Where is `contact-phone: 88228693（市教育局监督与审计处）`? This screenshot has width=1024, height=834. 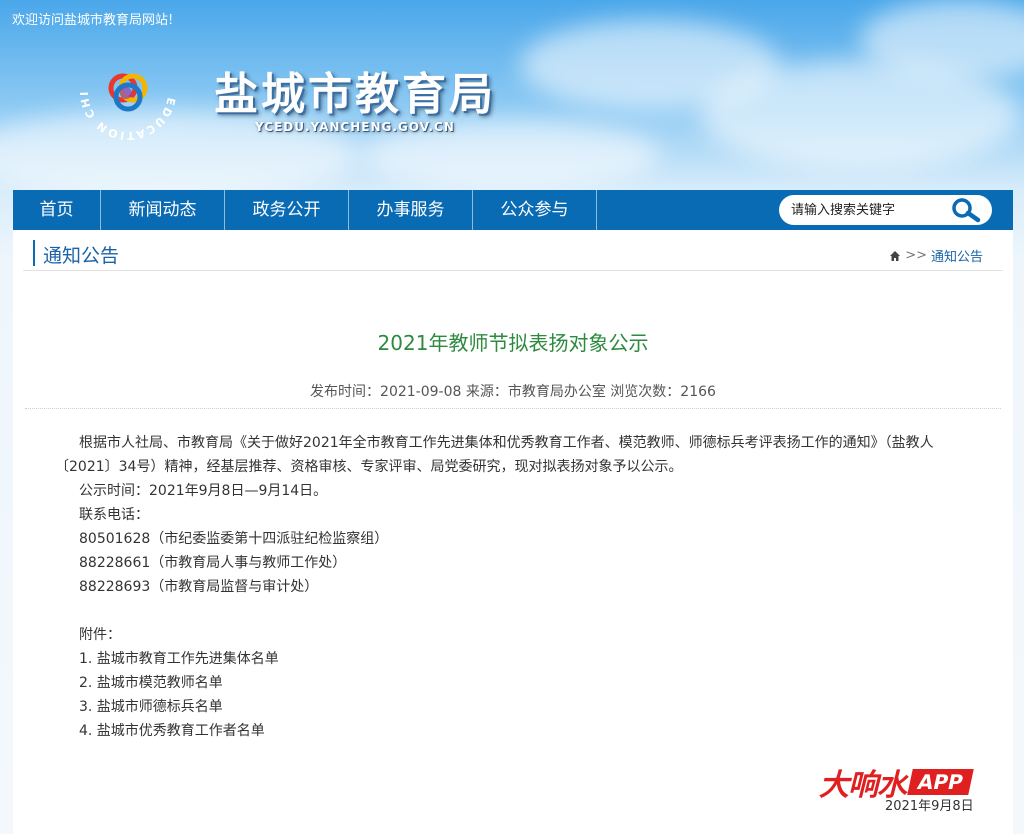
contact-phone: 88228693（市教育局监督与审计处） is located at coordinates (199, 587).